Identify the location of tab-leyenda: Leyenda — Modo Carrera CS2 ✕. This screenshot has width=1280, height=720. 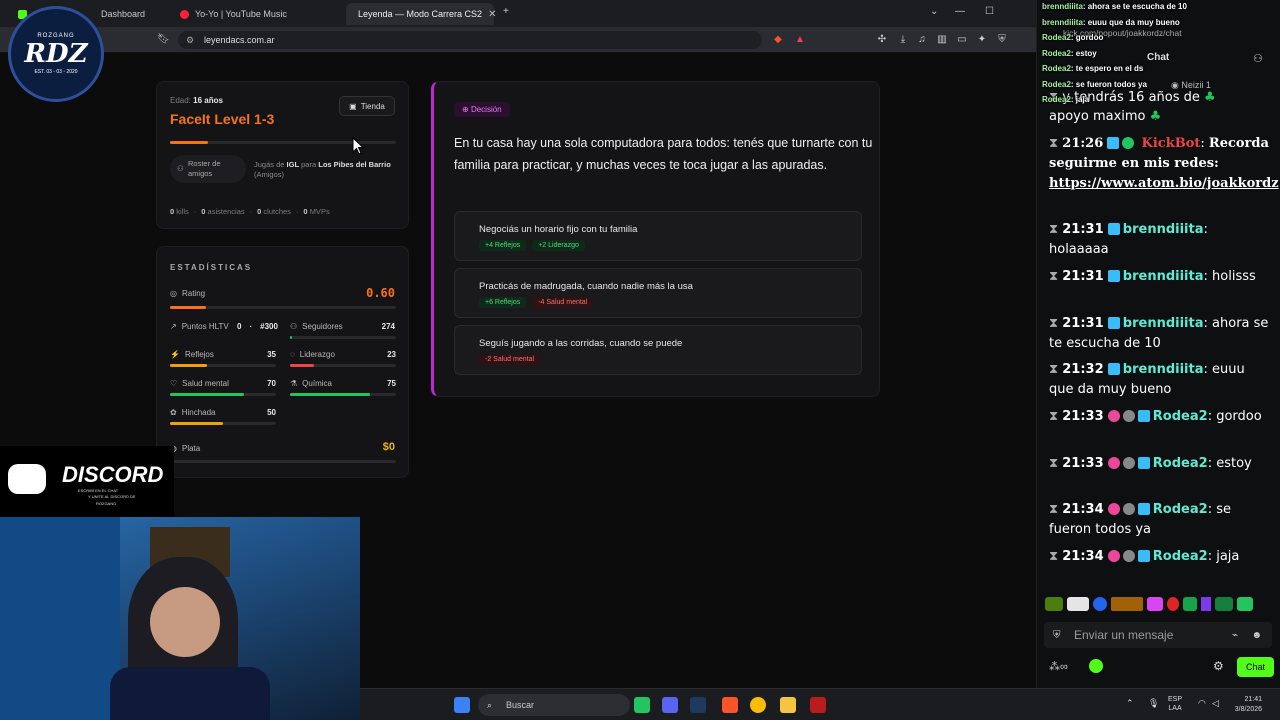
(421, 14).